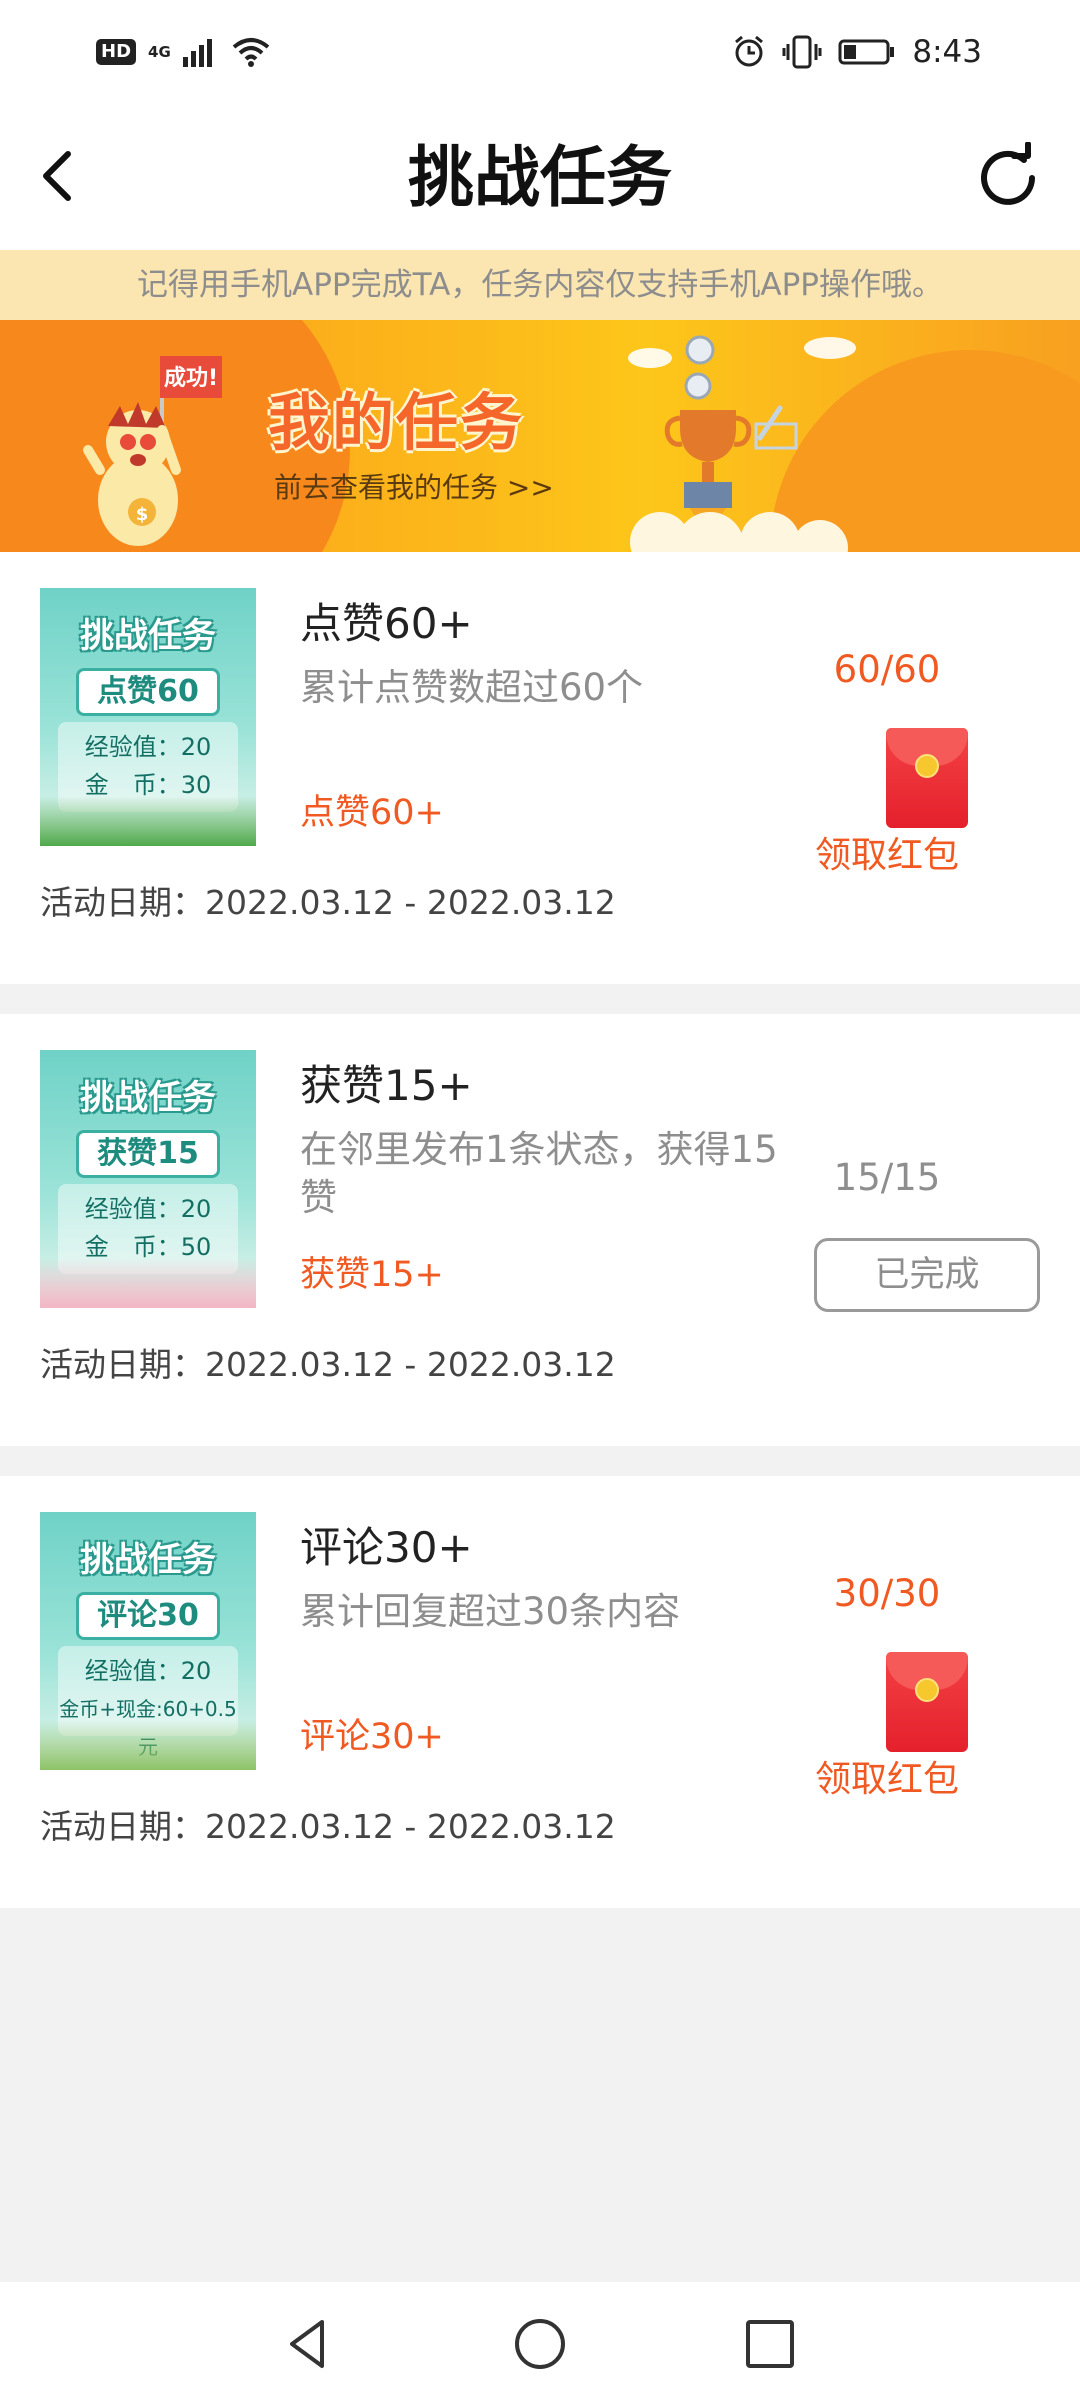 This screenshot has width=1080, height=2400. What do you see at coordinates (802, 52) in the screenshot?
I see `vibrate-icon` at bounding box center [802, 52].